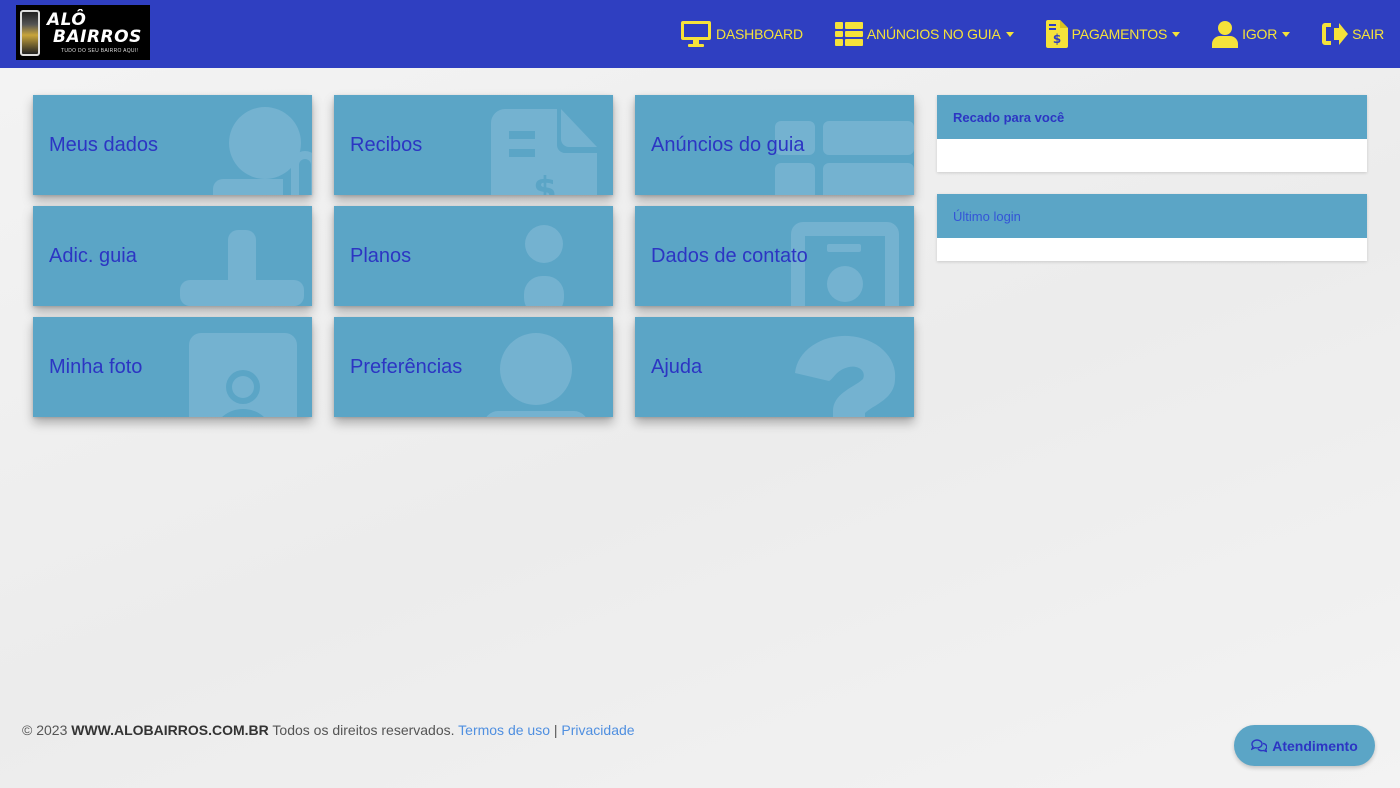 Image resolution: width=1400 pixels, height=788 pixels. I want to click on plus-icon, so click(242, 268).